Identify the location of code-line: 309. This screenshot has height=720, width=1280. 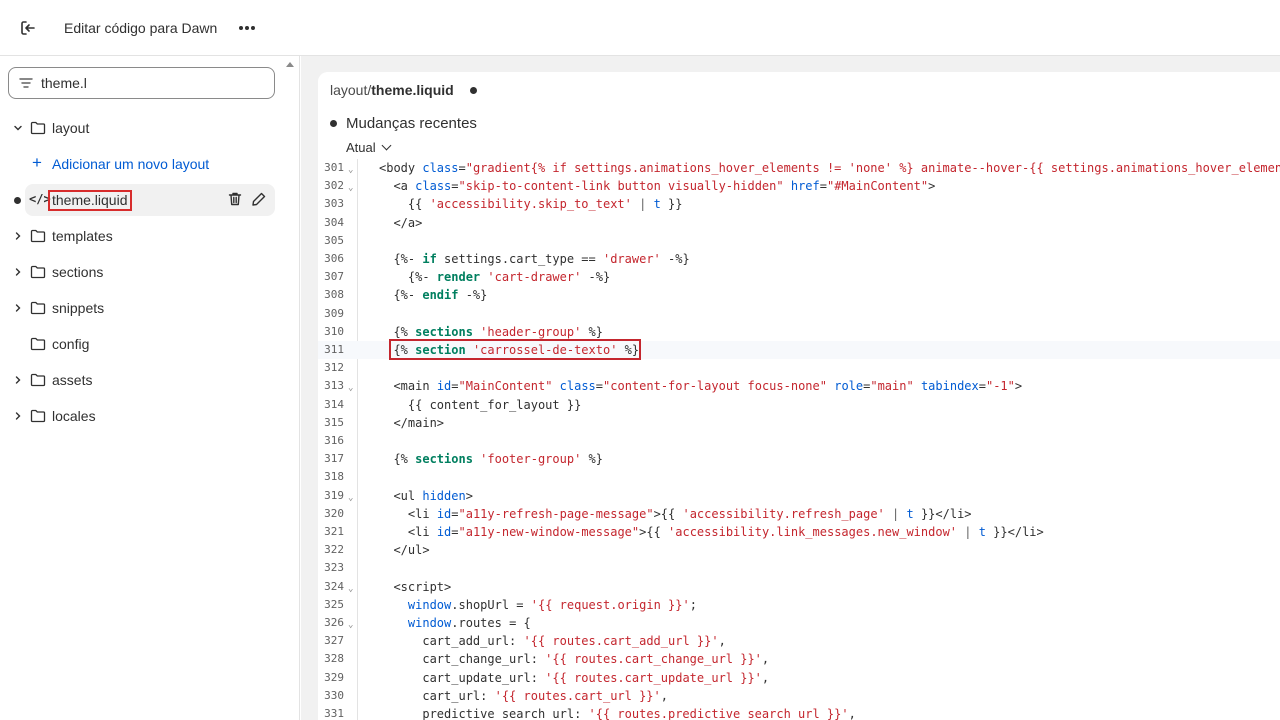
(799, 314).